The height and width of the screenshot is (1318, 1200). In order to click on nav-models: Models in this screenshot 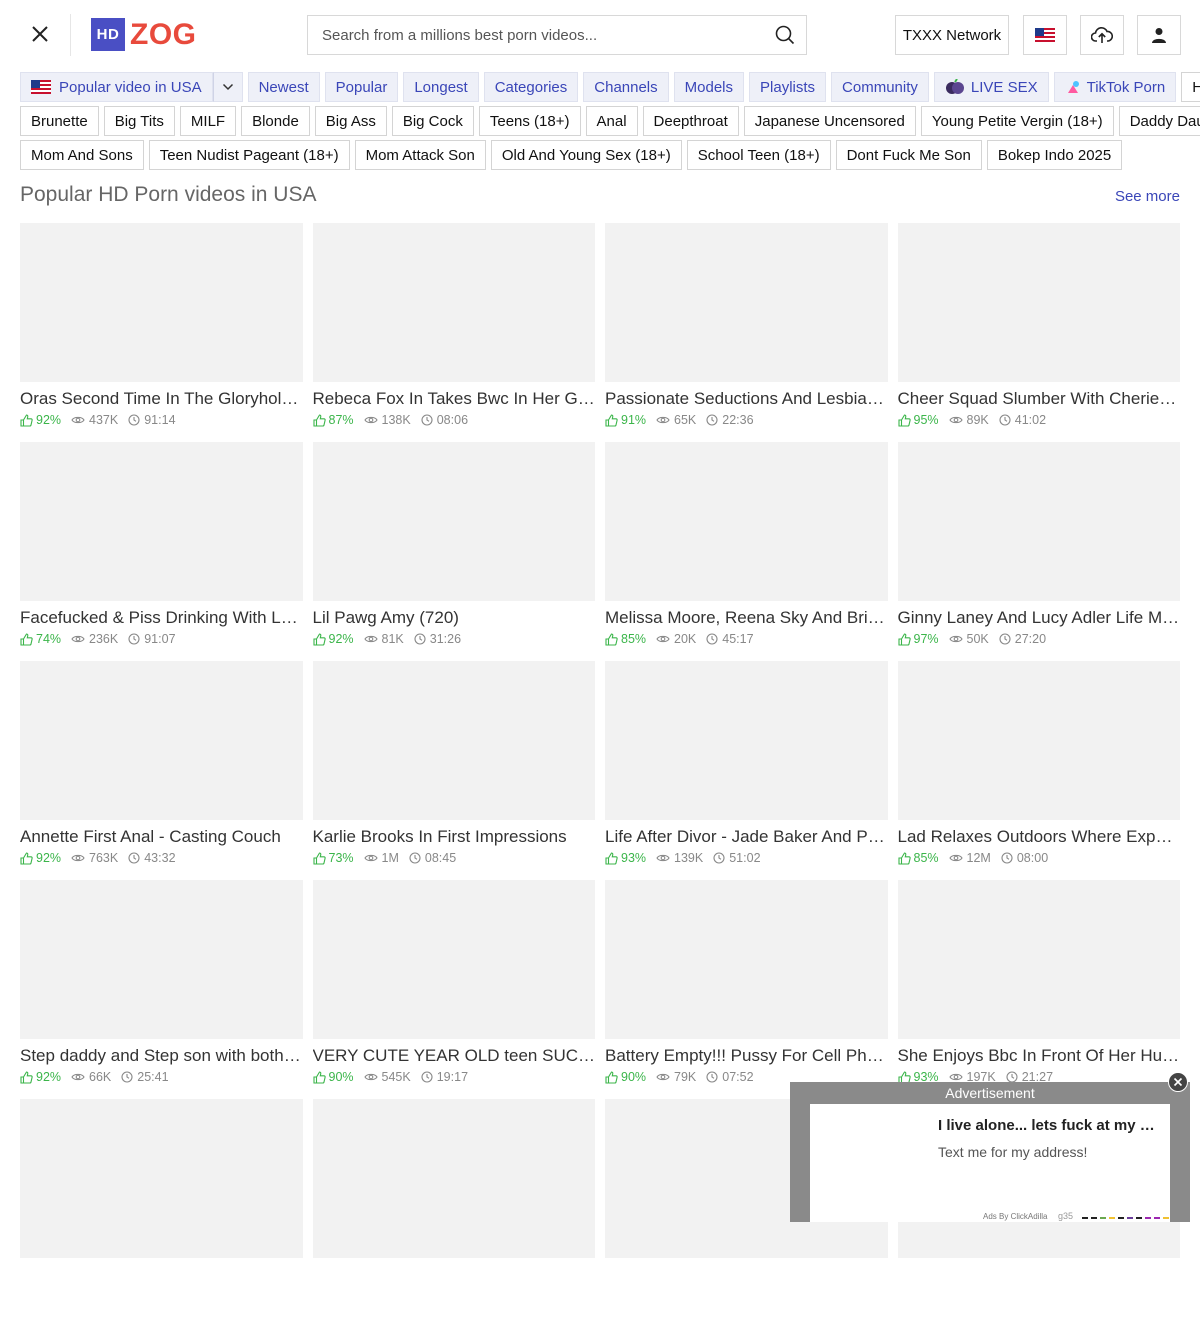, I will do `click(709, 87)`.